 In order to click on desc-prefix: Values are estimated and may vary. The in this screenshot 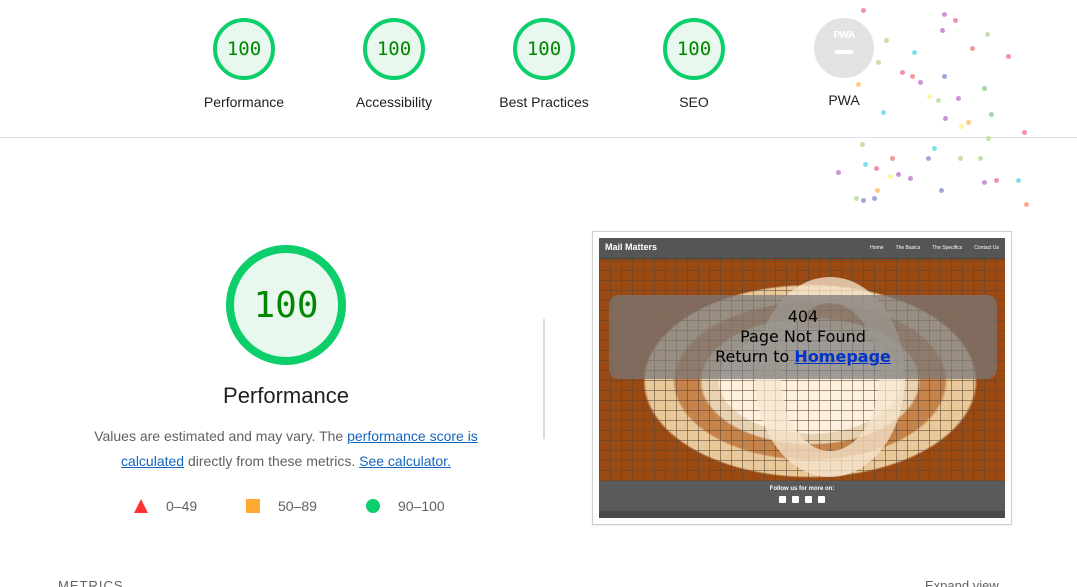, I will do `click(221, 436)`.